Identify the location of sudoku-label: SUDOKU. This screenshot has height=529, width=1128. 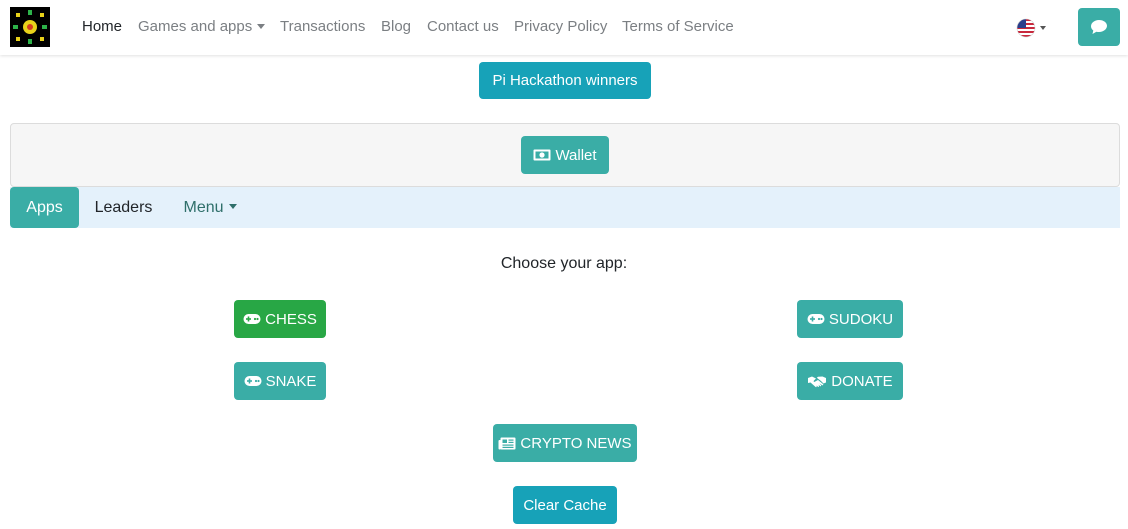
(861, 319).